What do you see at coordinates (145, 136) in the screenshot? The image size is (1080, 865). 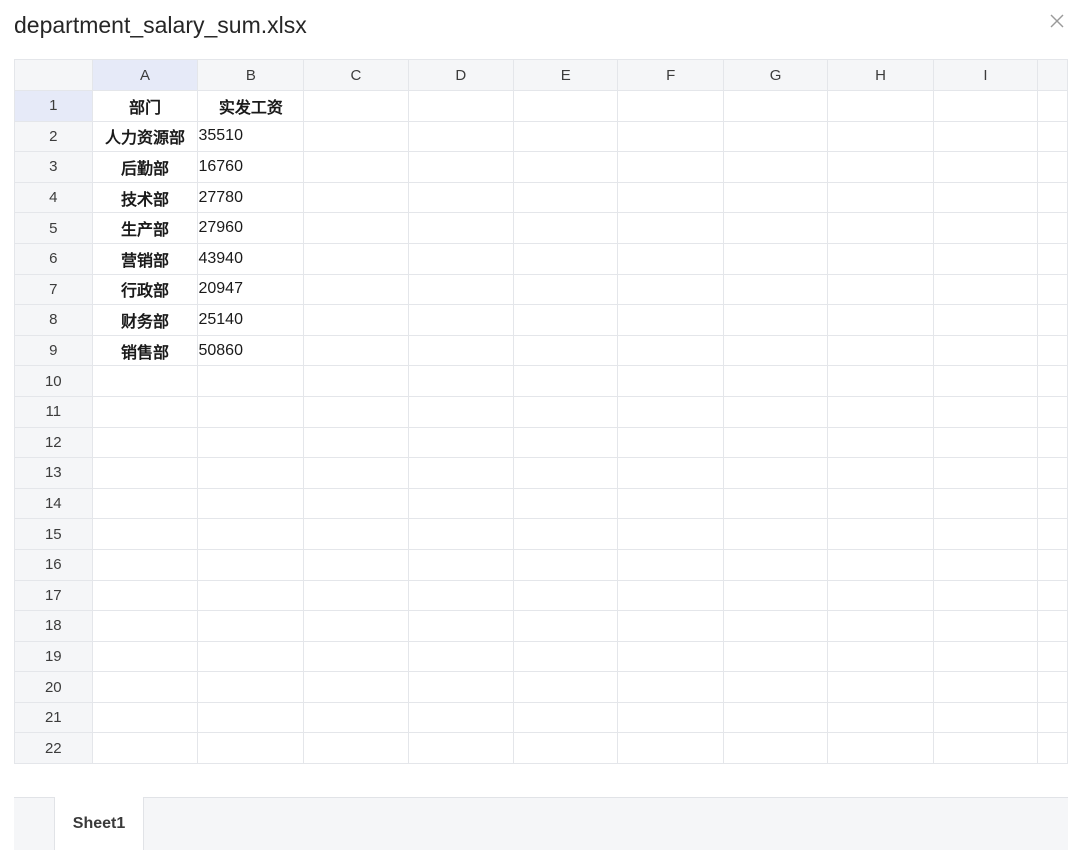 I see `cell-a2: 人力资源部` at bounding box center [145, 136].